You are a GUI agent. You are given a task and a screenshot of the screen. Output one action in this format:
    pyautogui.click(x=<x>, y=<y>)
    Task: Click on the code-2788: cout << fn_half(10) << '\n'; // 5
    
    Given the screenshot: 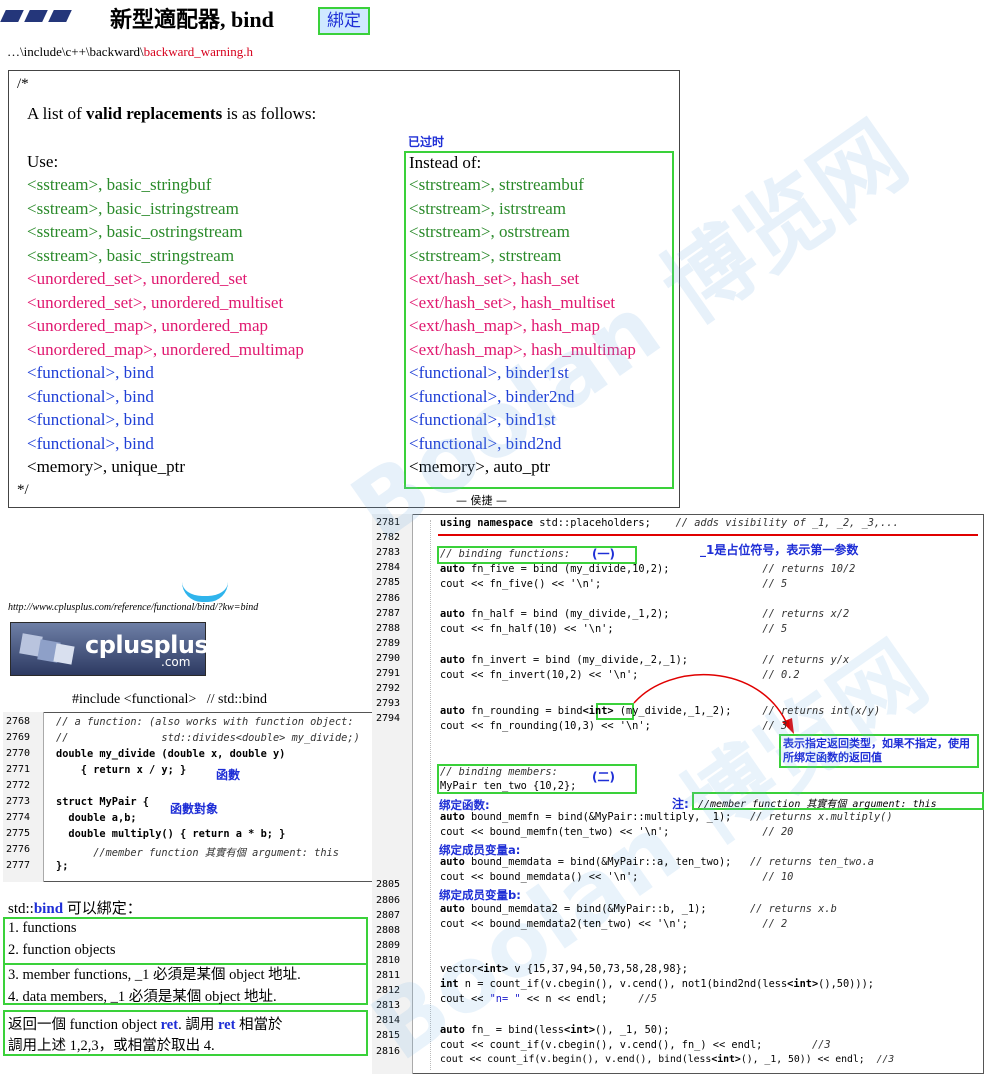 What is the action you would take?
    pyautogui.click(x=614, y=629)
    